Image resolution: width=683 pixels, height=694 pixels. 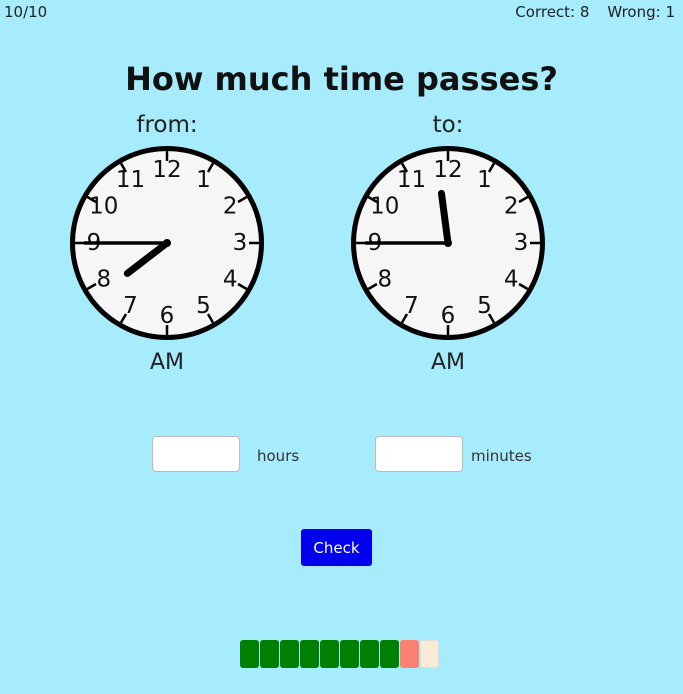 I want to click on minutes-input, so click(x=419, y=454).